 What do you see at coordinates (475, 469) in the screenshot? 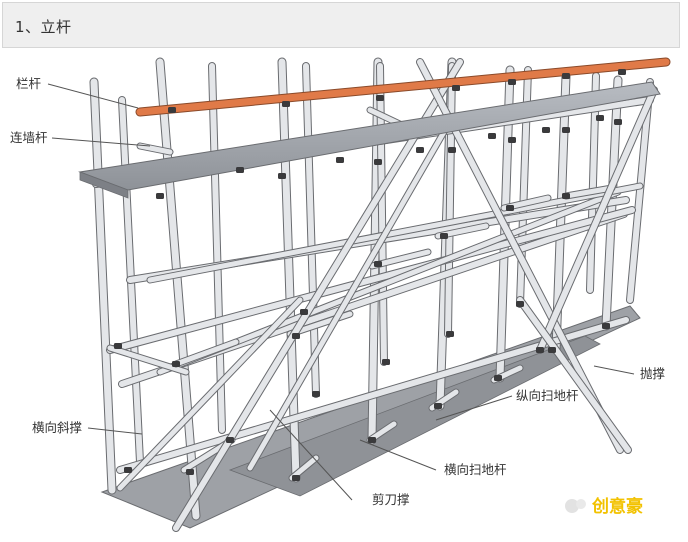
I see `label-transverse-sweep-pole: 横向扫地杆` at bounding box center [475, 469].